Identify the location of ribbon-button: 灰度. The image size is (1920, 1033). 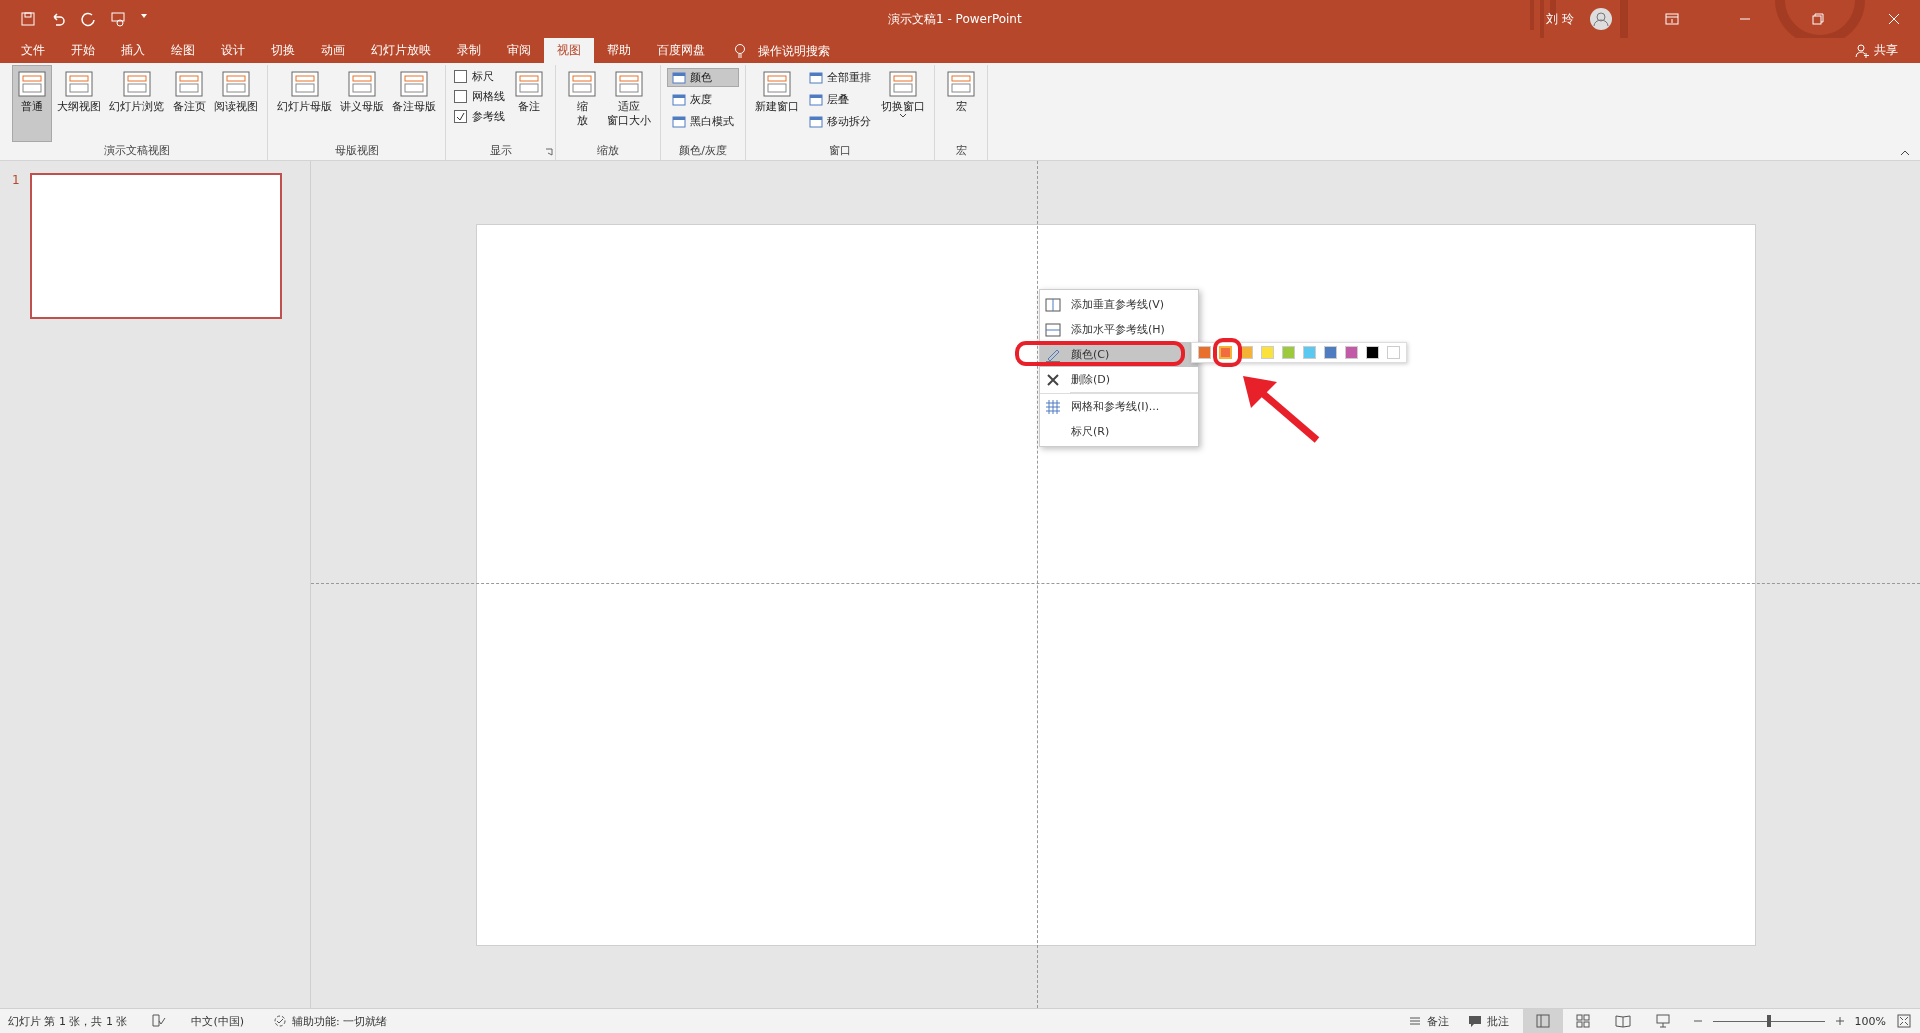
(703, 99).